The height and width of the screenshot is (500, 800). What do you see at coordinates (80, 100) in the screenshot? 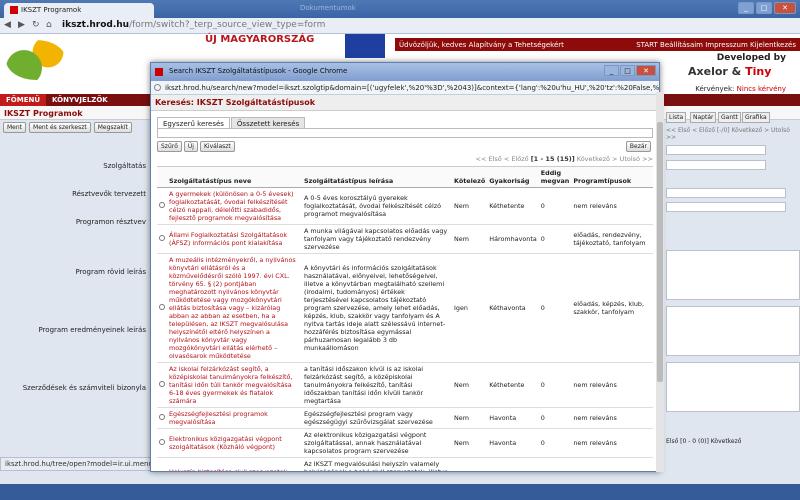
I see `menu-konyvjelzok: KÖNYVJELZŐK` at bounding box center [80, 100].